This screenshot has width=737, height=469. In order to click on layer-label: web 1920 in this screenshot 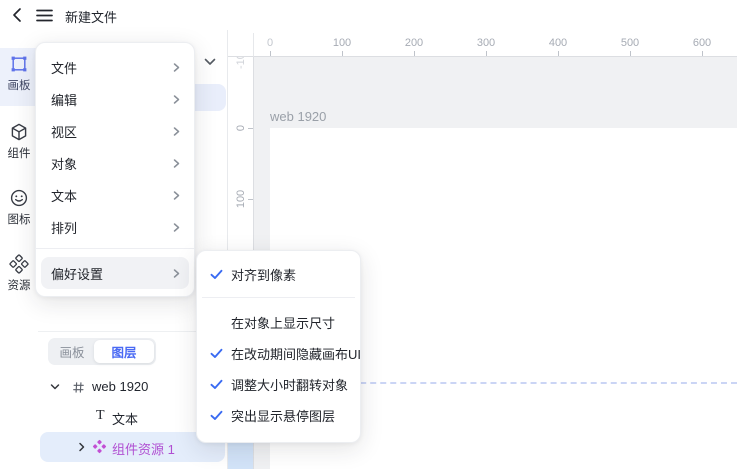, I will do `click(120, 386)`.